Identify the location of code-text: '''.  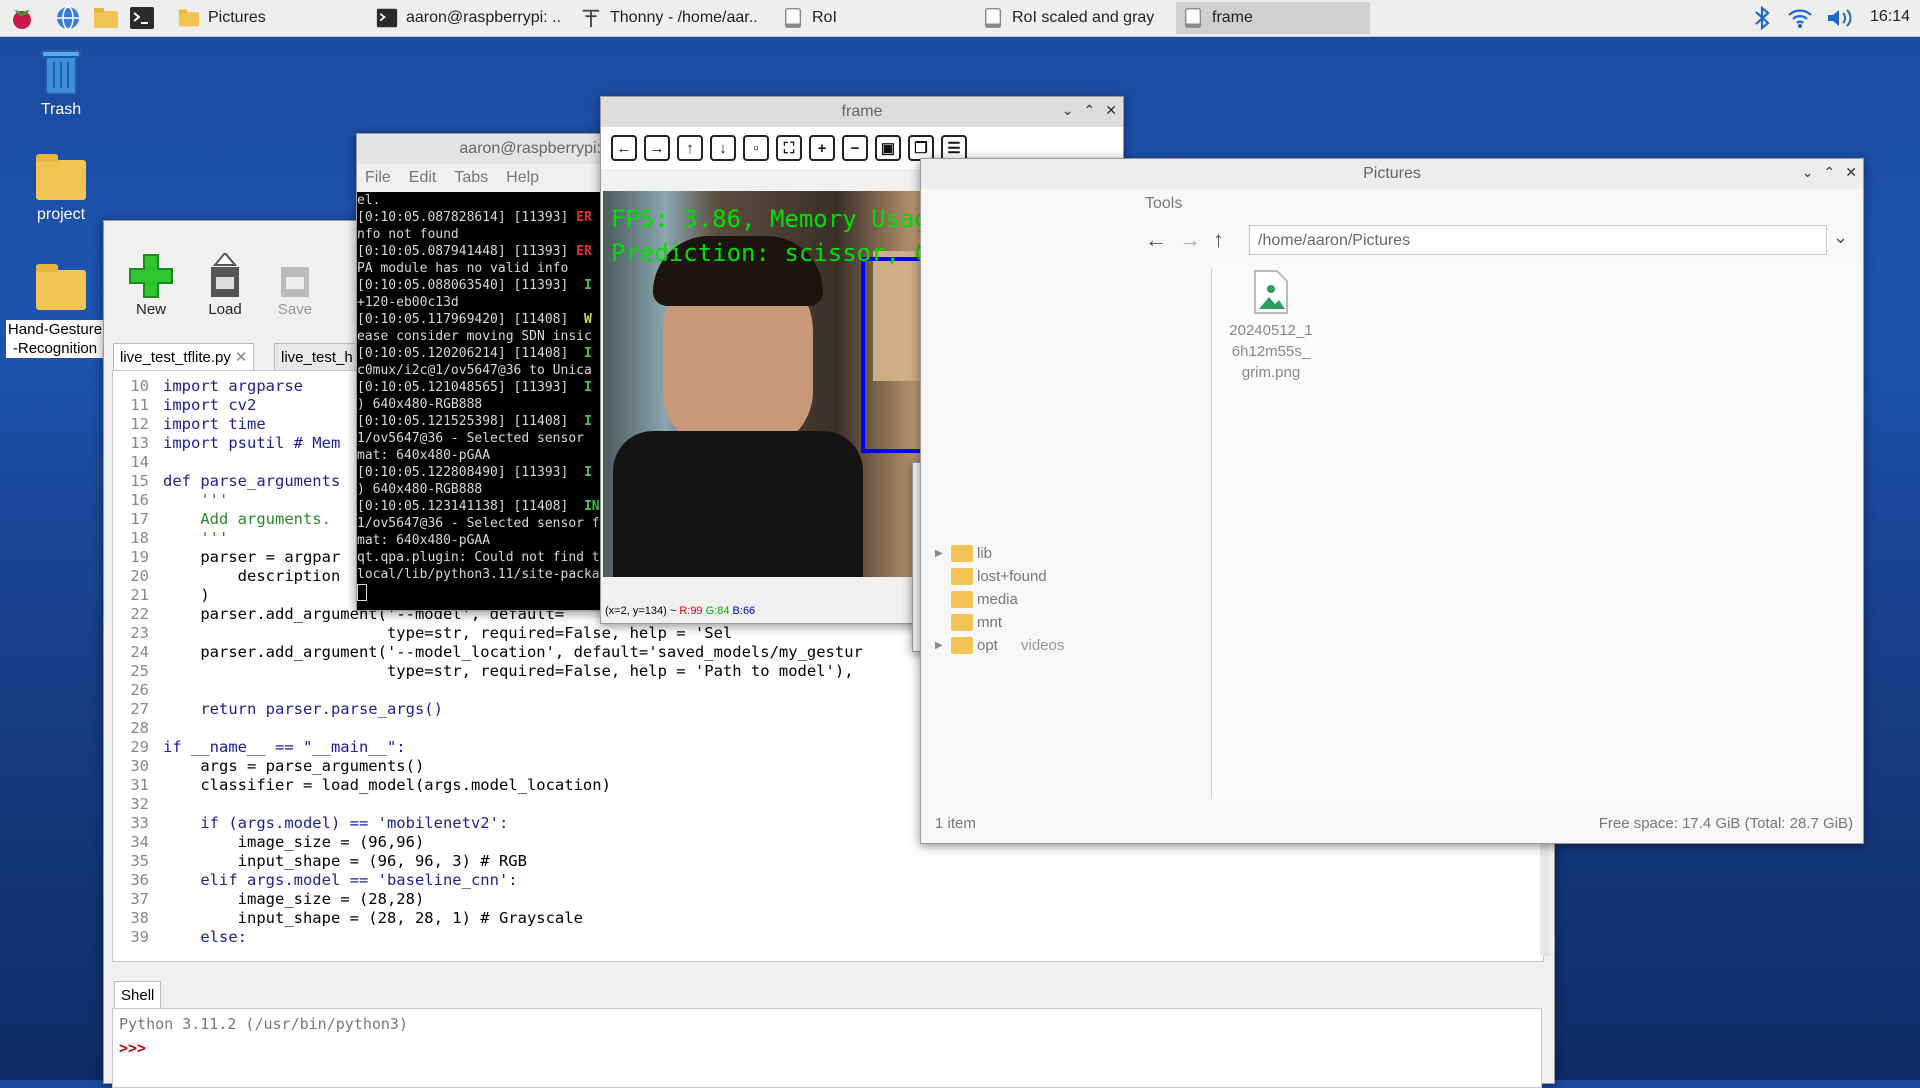
(196, 500).